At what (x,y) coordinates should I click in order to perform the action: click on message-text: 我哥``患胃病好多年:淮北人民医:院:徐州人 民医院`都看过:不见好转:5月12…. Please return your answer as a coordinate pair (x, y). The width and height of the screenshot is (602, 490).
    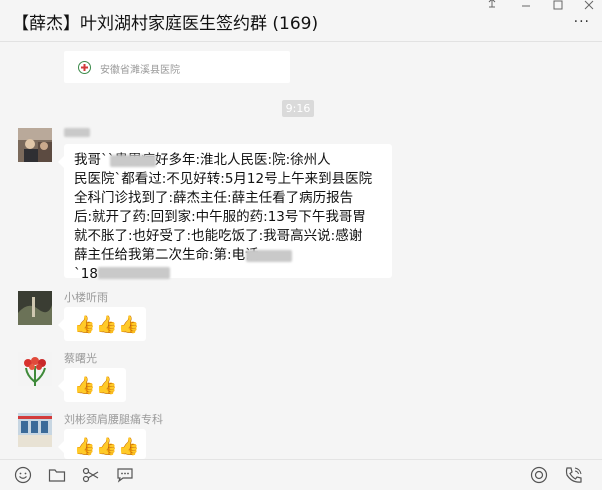
    Looking at the image, I should click on (234, 217).